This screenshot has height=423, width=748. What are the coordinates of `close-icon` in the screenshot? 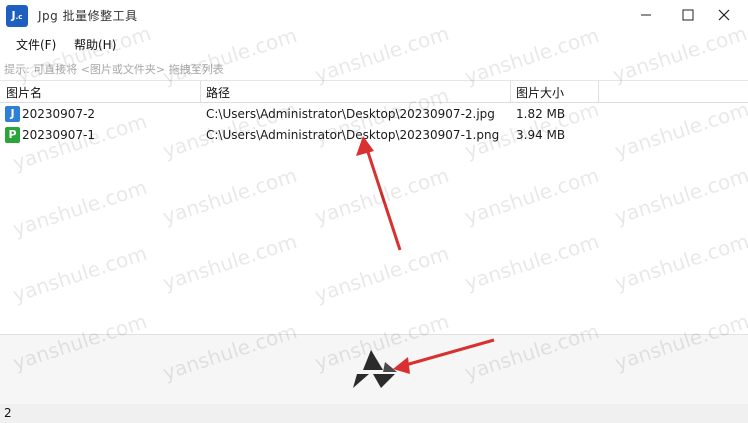 It's located at (724, 15).